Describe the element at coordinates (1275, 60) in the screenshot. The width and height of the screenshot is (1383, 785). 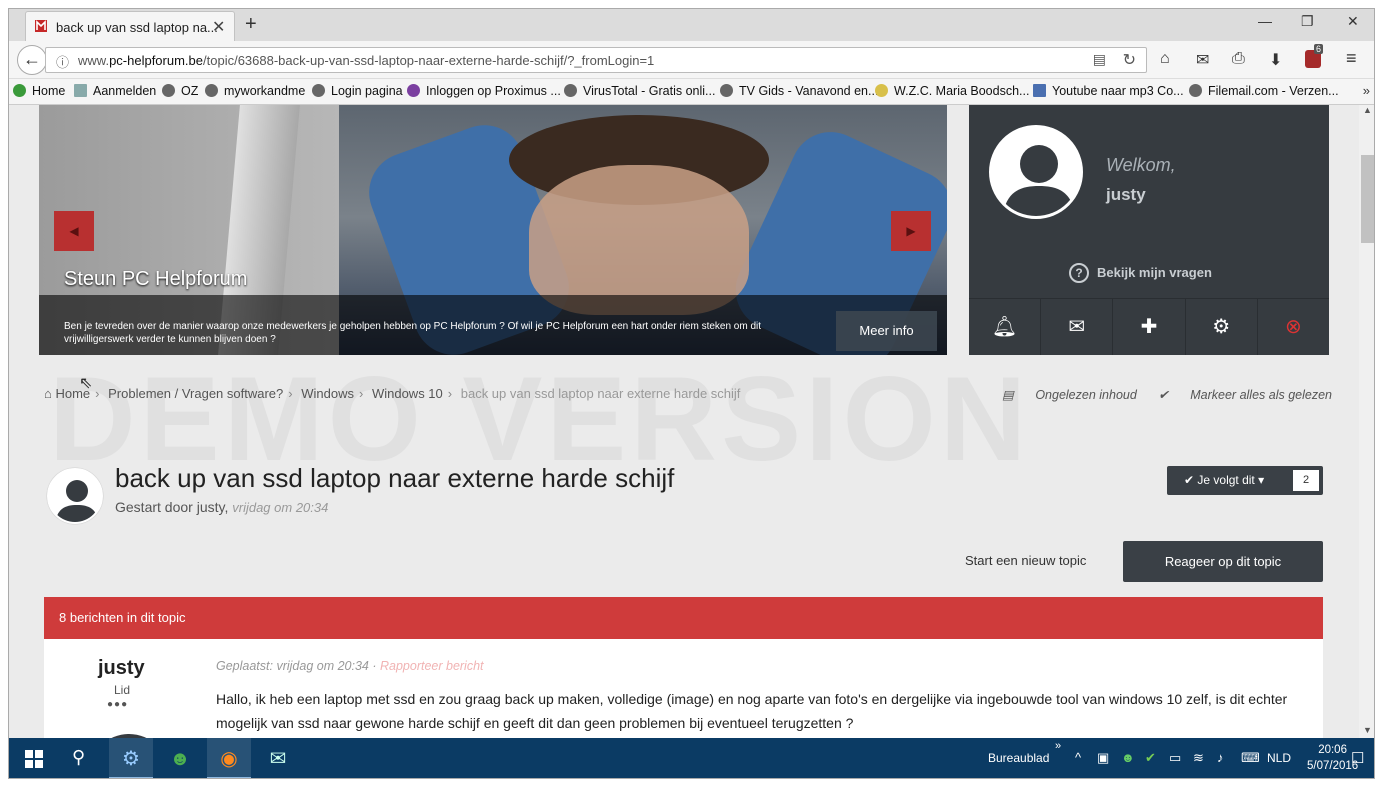
I see `download-icon: ⬇` at that location.